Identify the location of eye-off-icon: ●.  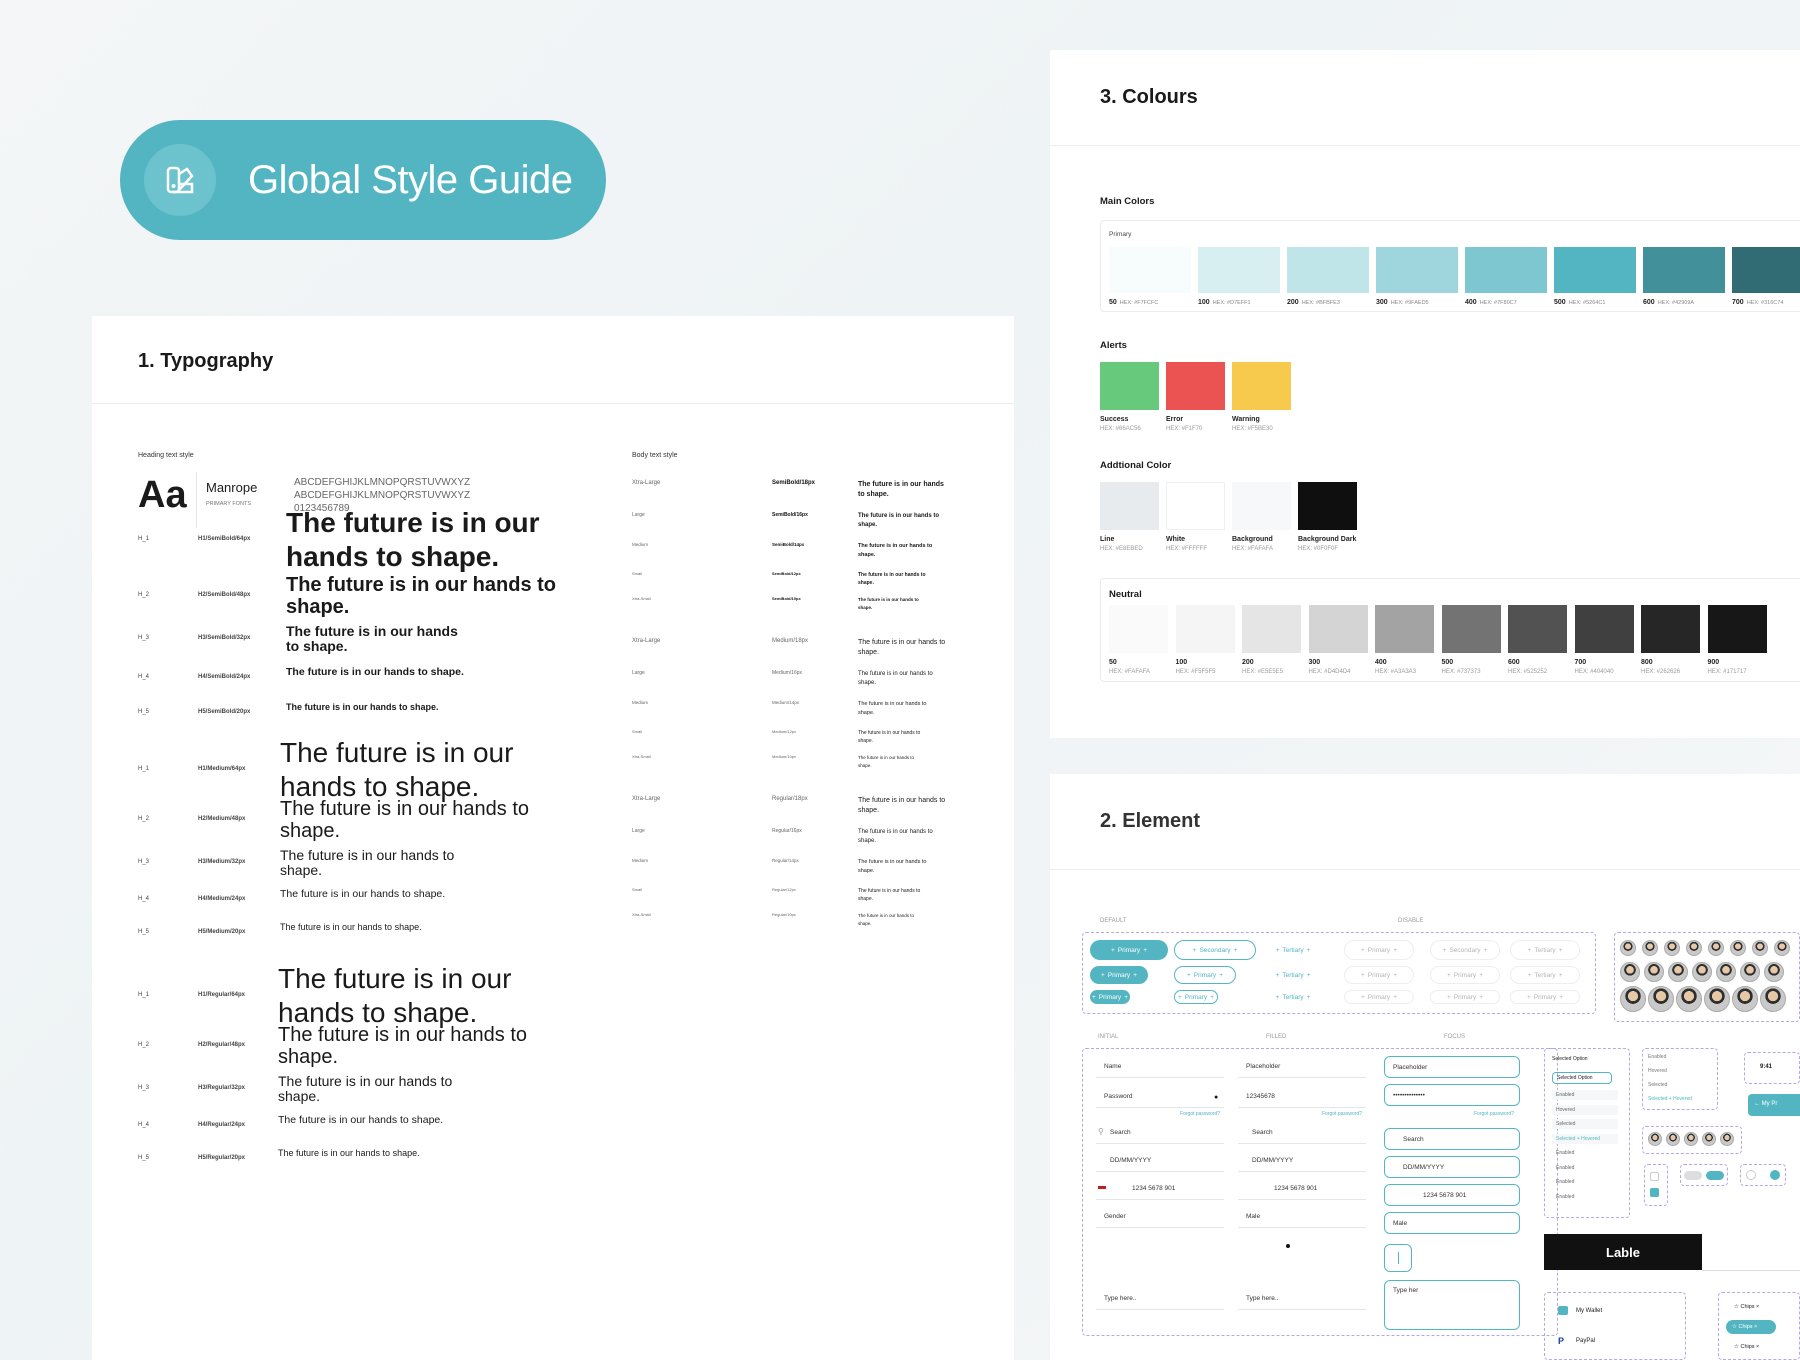
(1216, 1097).